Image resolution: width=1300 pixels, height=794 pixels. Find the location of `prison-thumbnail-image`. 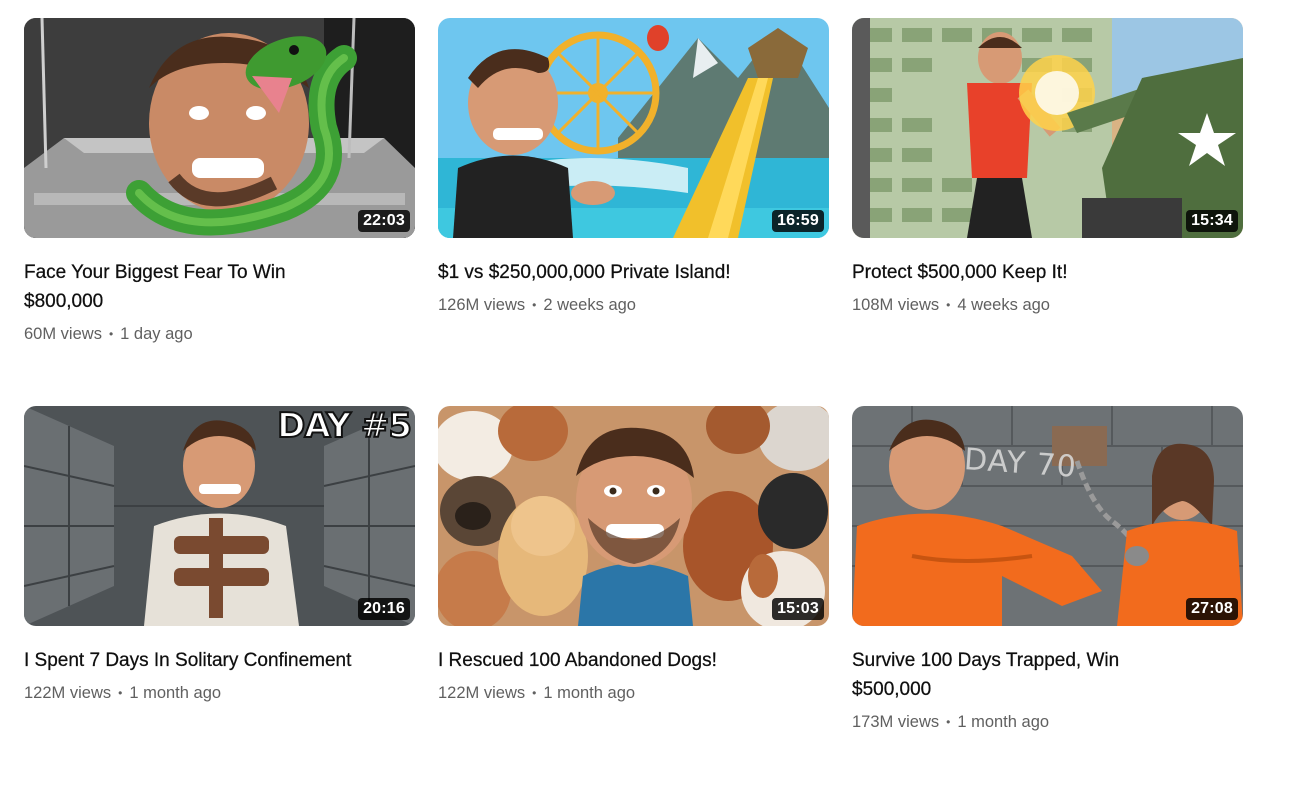

prison-thumbnail-image is located at coordinates (1047, 516).